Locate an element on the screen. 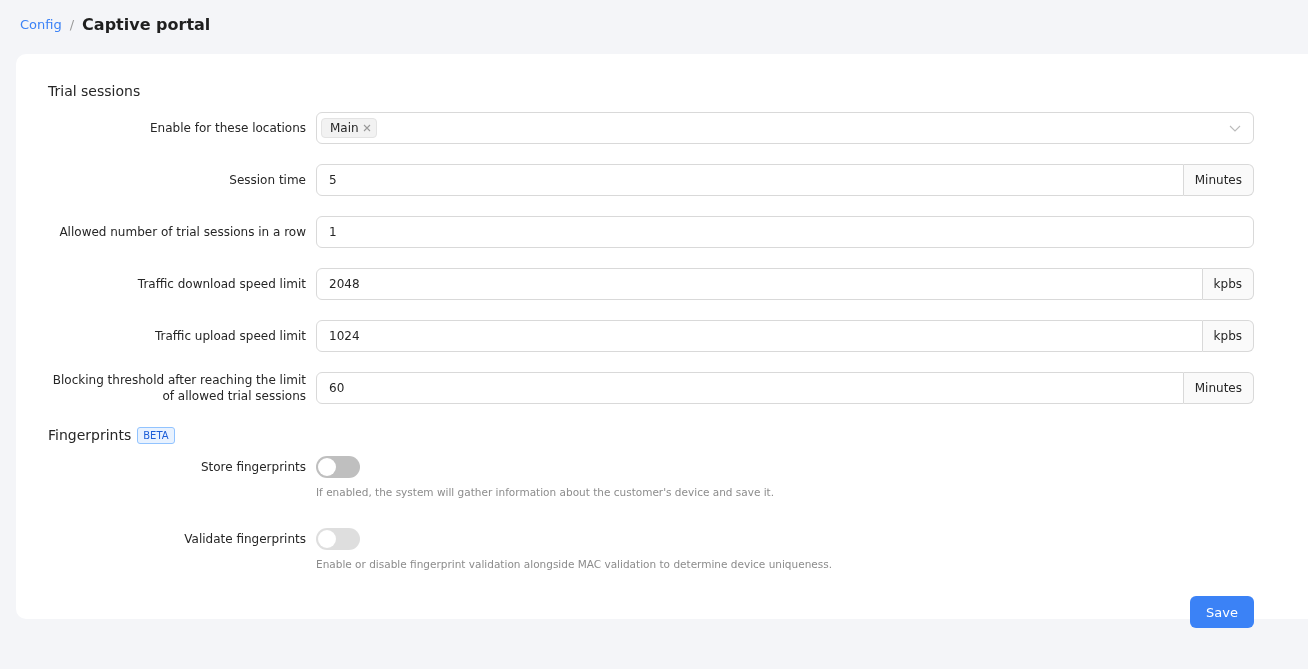 This screenshot has width=1308, height=669. field-label: Traffic download speed limit is located at coordinates (221, 284).